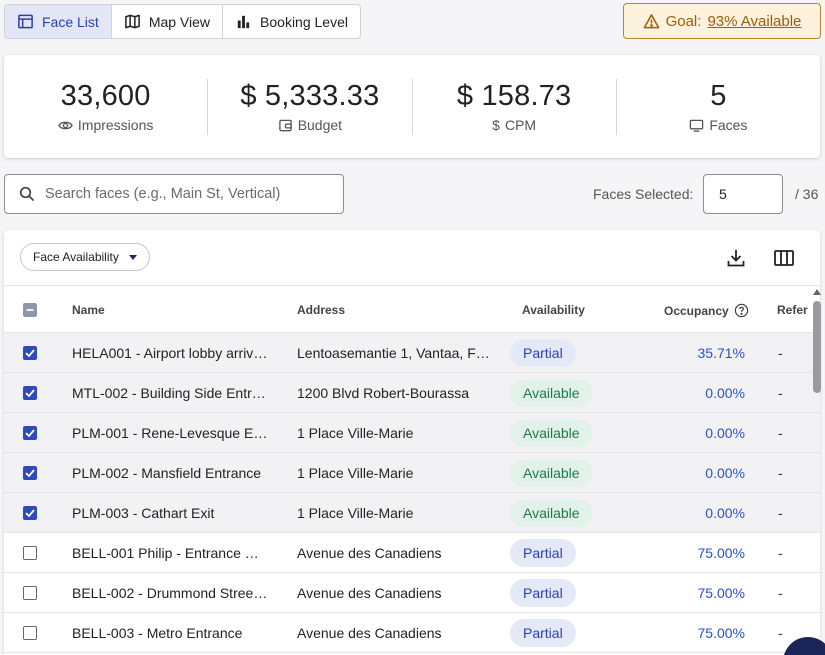  I want to click on cell-address: 1200 Blvd Robert-Bourassa, so click(383, 393).